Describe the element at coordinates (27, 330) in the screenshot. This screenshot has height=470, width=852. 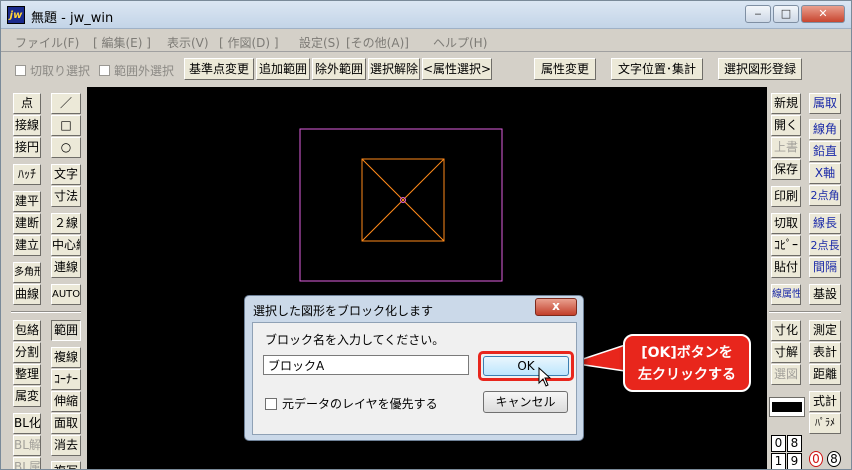
I see `tool-envelope: 包絡` at that location.